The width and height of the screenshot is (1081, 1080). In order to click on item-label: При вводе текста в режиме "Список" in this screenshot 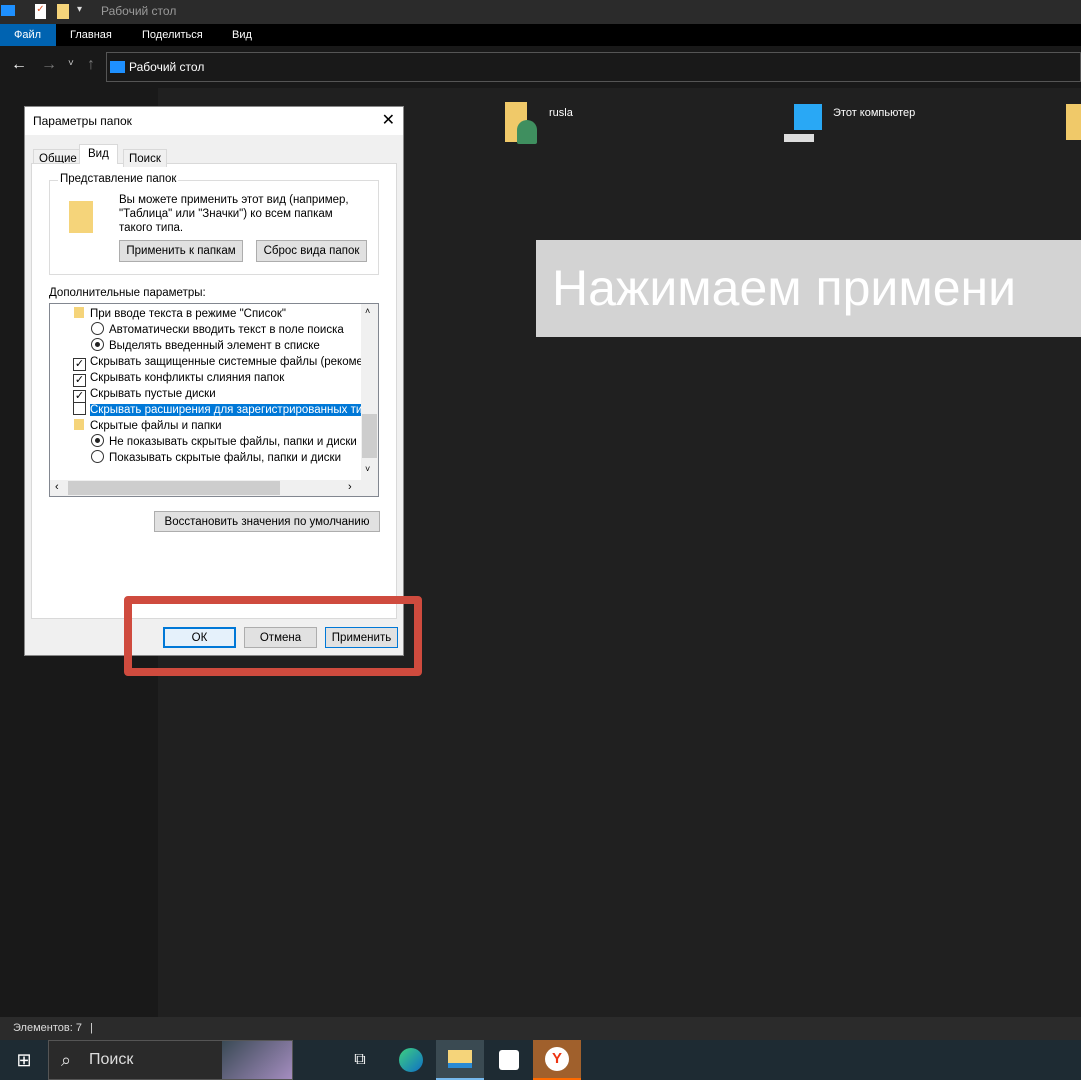, I will do `click(188, 314)`.